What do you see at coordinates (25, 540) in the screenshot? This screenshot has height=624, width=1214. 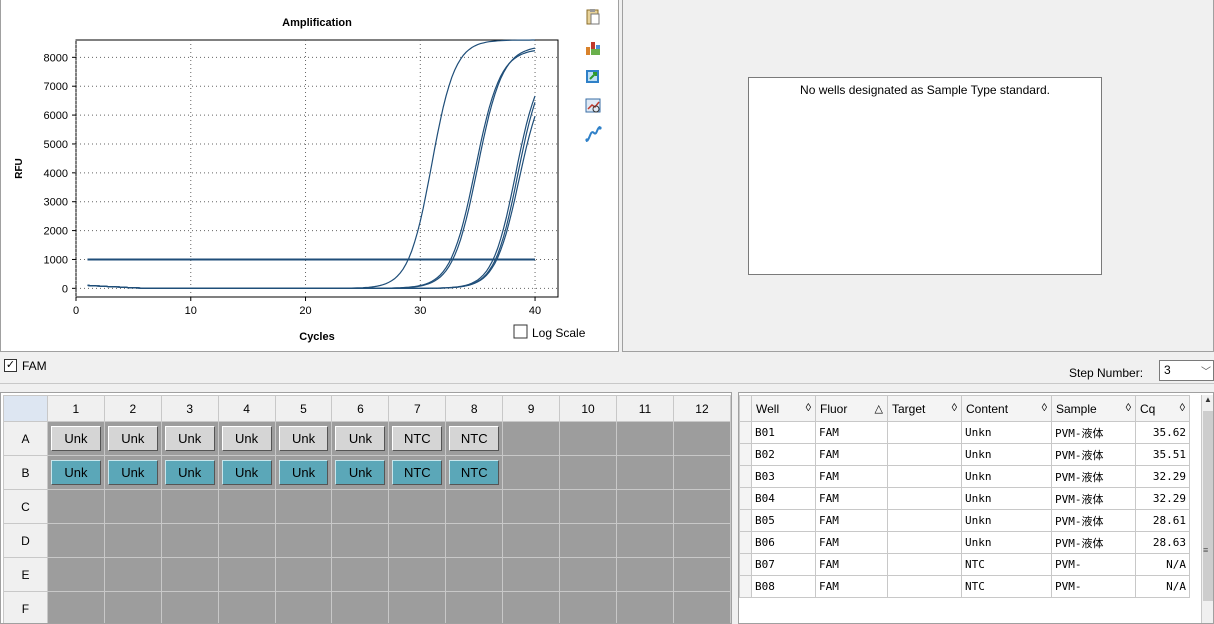 I see `plate-row-header: D` at bounding box center [25, 540].